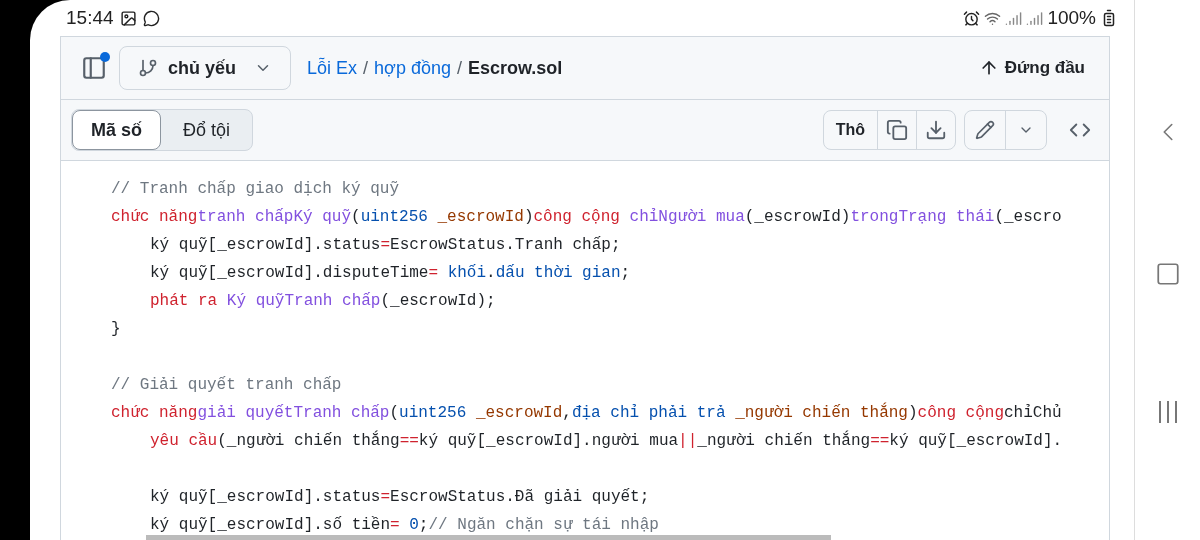 Image resolution: width=1200 pixels, height=540 pixels. Describe the element at coordinates (116, 329) in the screenshot. I see `code-line: }` at that location.